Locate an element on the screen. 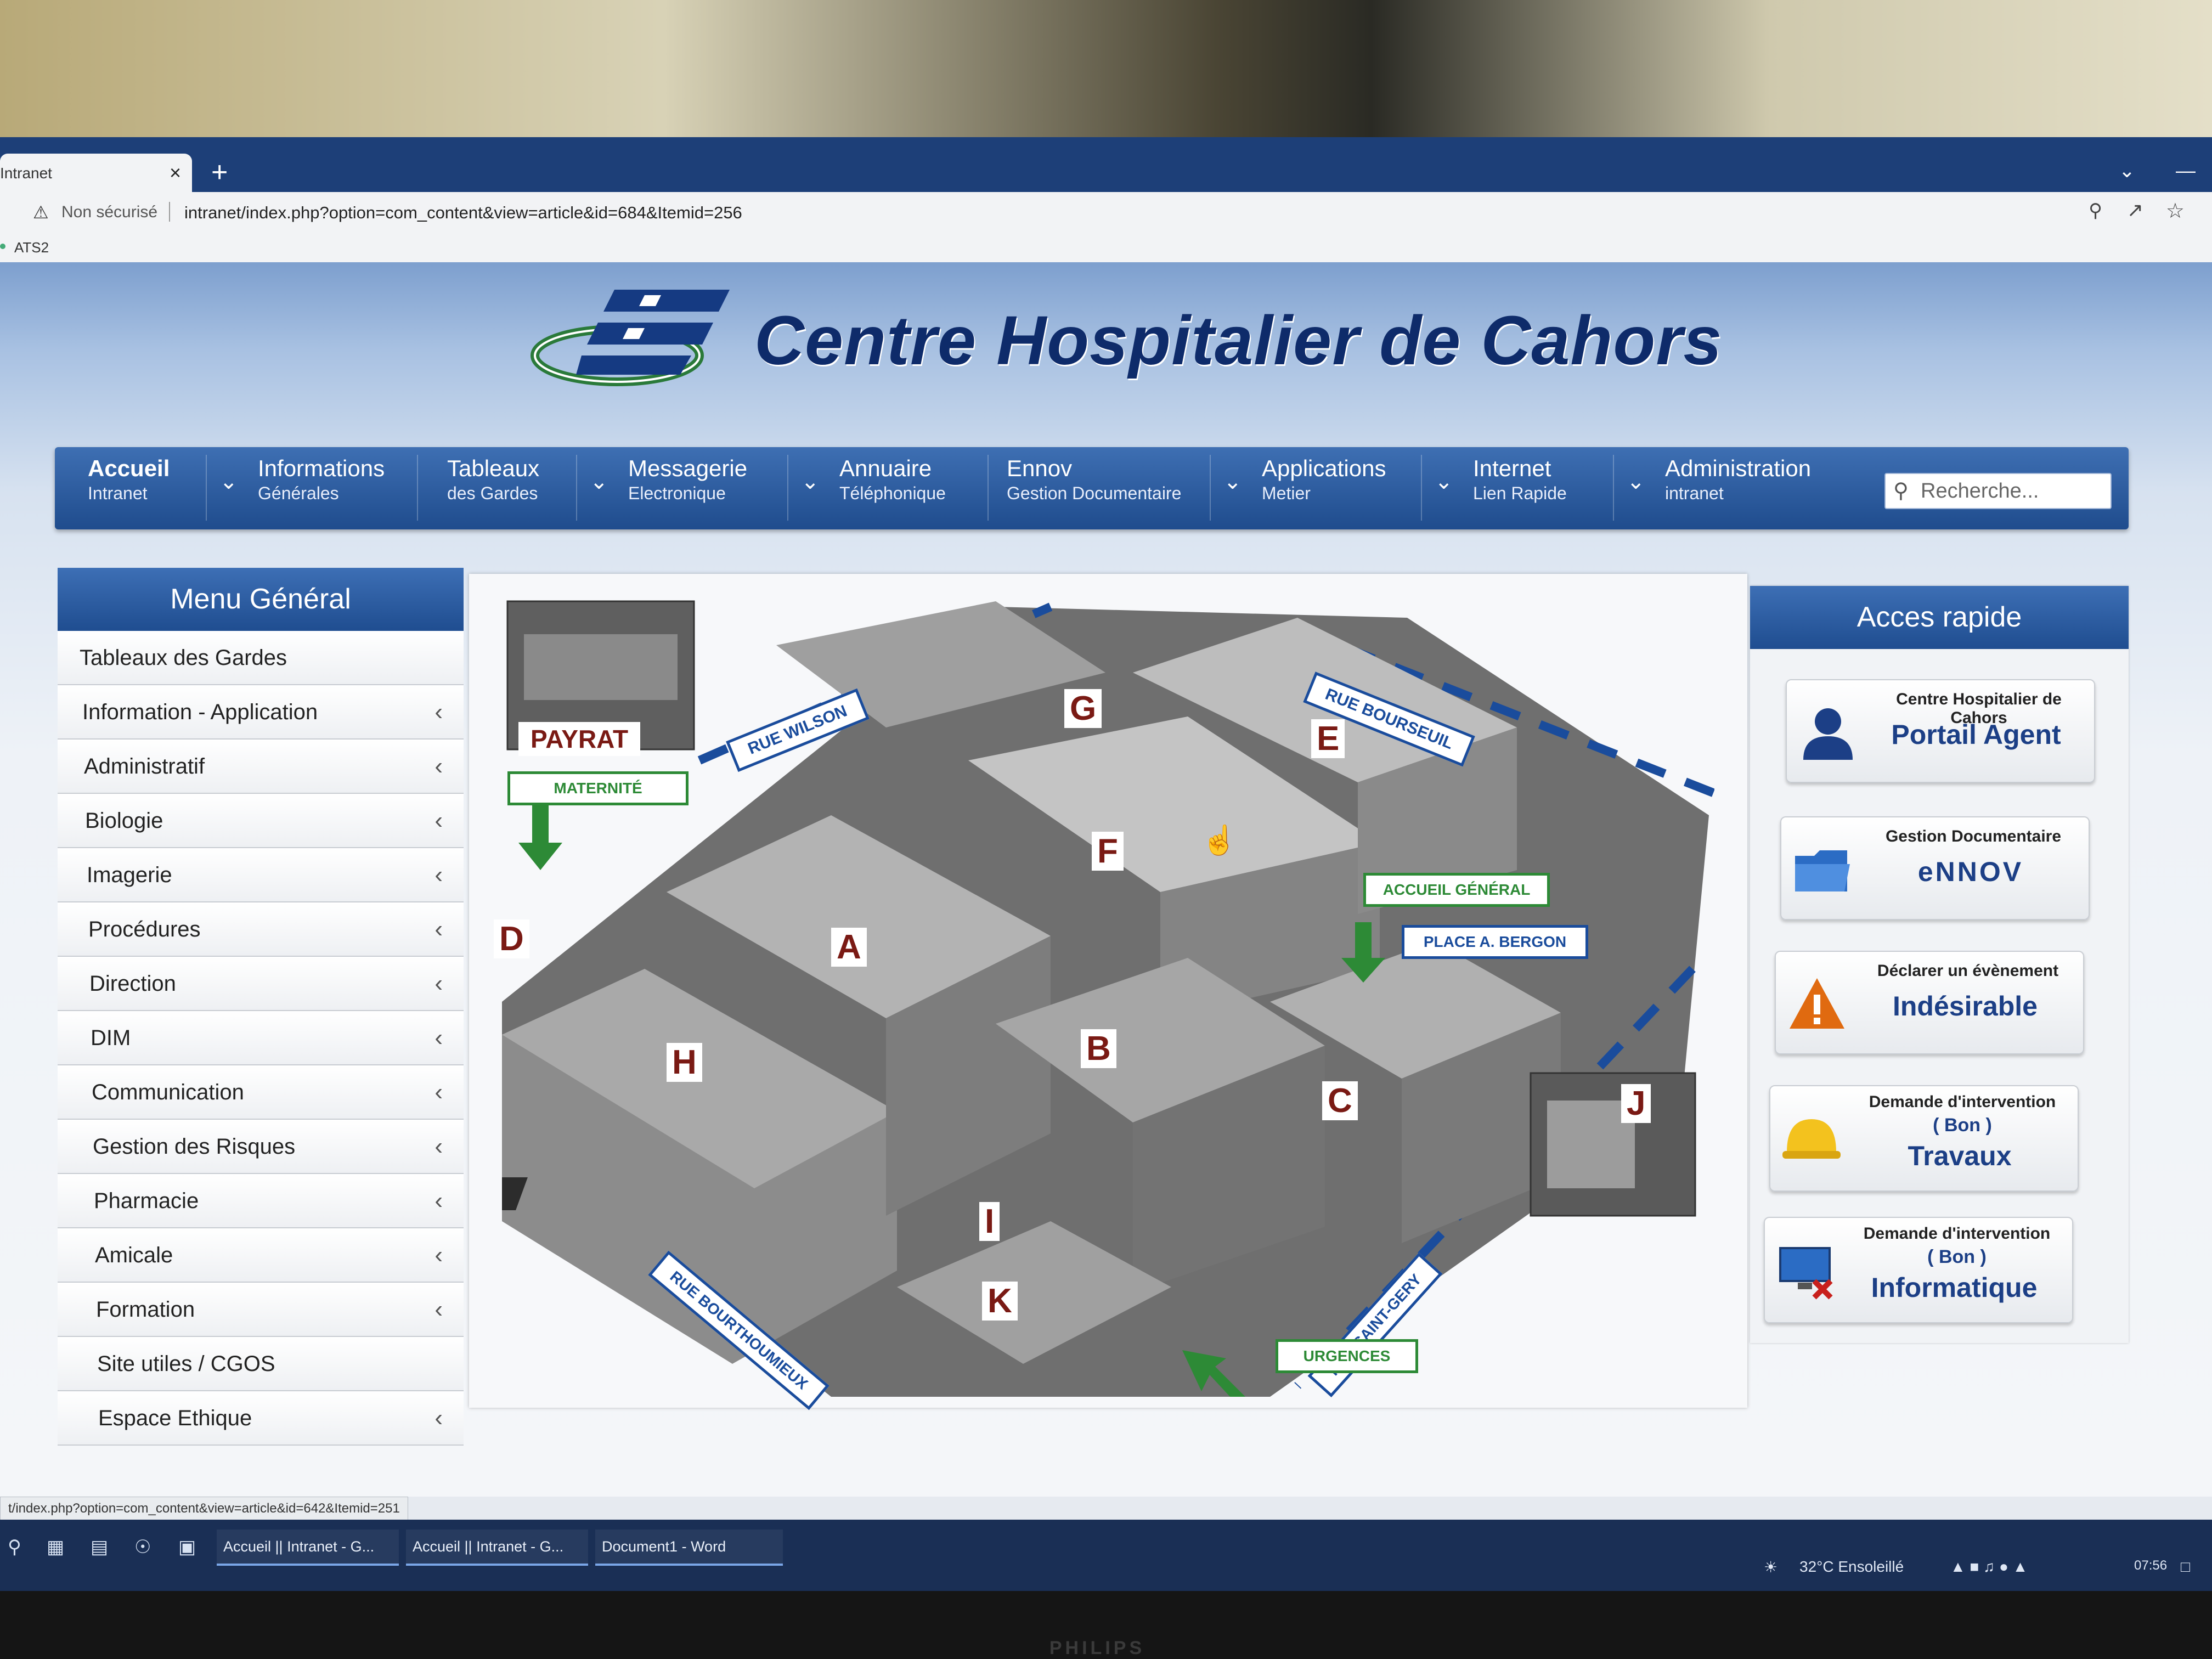 The image size is (2212, 1659). menu-item-amicale: Amicale ‹ is located at coordinates (261, 1255).